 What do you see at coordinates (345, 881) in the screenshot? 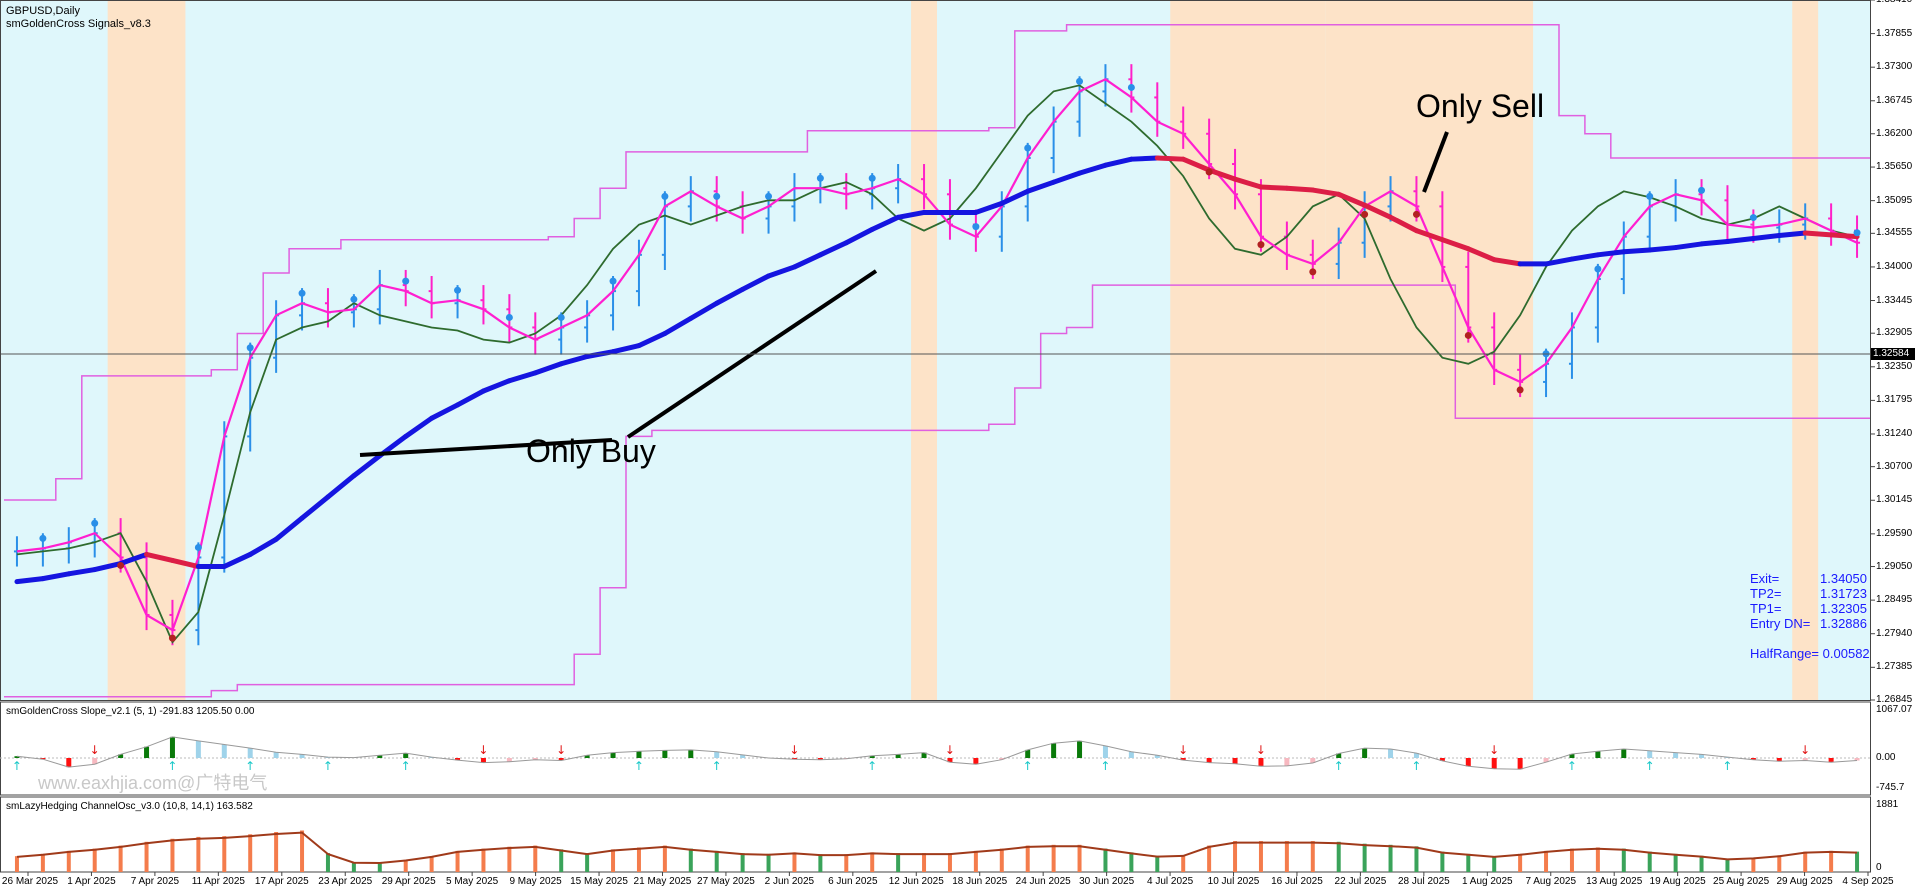
I see `x-tick-label: 23 Apr 2025` at bounding box center [345, 881].